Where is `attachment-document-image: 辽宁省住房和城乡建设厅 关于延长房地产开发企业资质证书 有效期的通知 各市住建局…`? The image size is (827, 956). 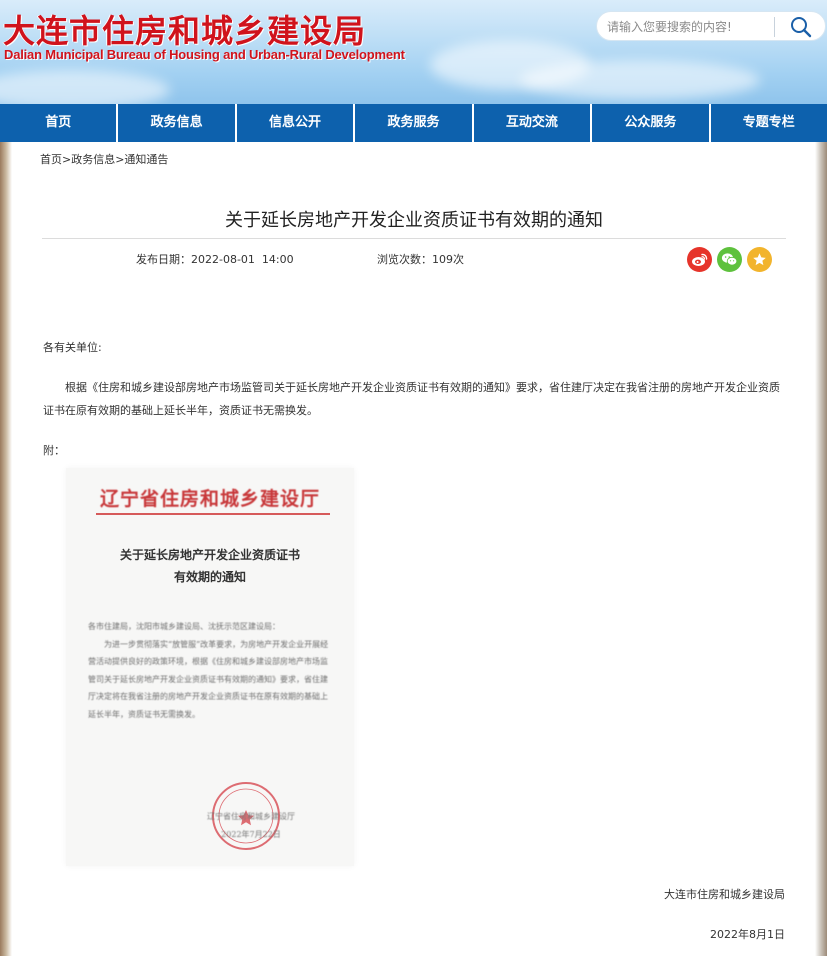 attachment-document-image: 辽宁省住房和城乡建设厅 关于延长房地产开发企业资质证书 有效期的通知 各市住建局… is located at coordinates (210, 667).